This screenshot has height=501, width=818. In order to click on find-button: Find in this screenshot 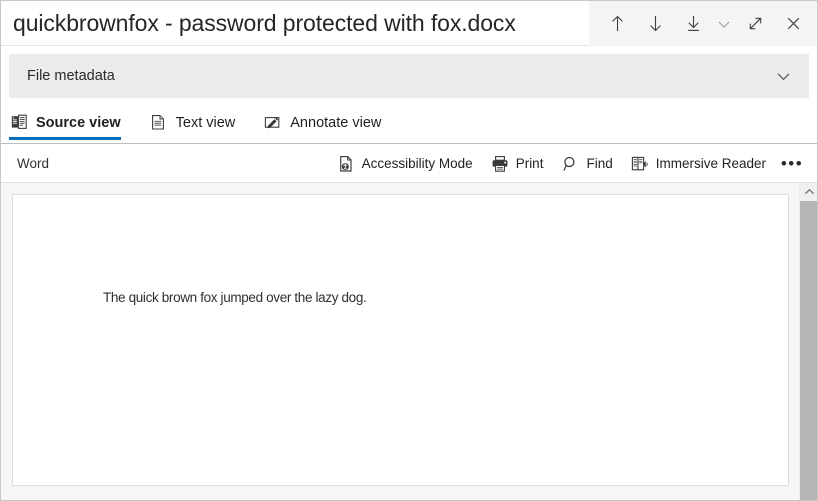, I will do `click(586, 164)`.